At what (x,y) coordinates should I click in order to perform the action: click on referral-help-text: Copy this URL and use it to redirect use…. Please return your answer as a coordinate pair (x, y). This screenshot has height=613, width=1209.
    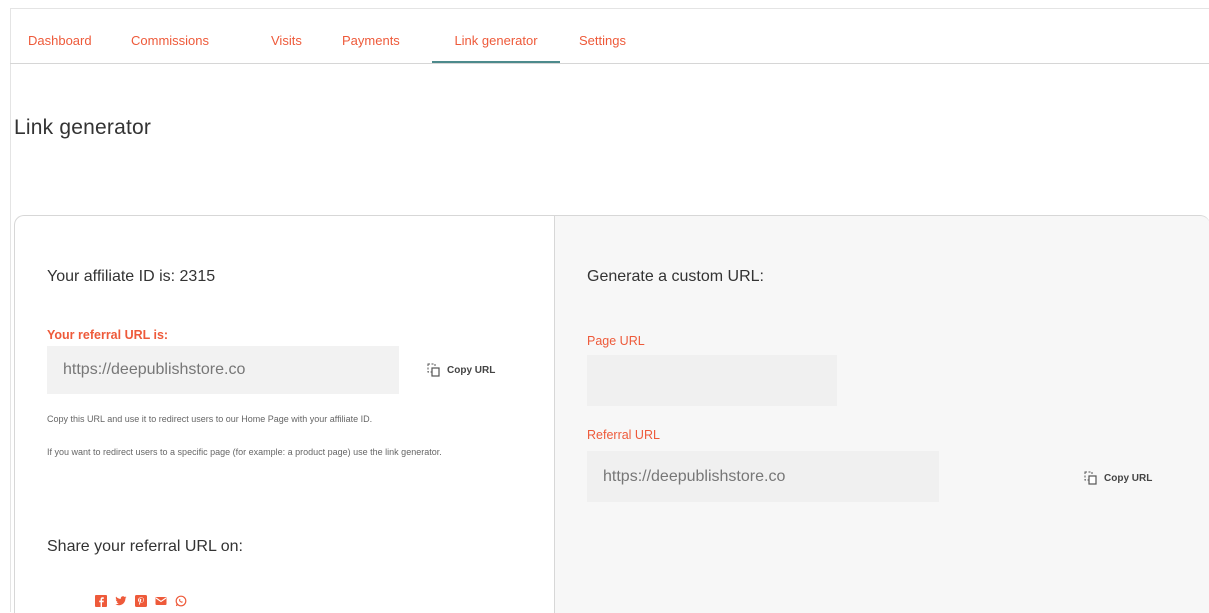
    Looking at the image, I should click on (210, 419).